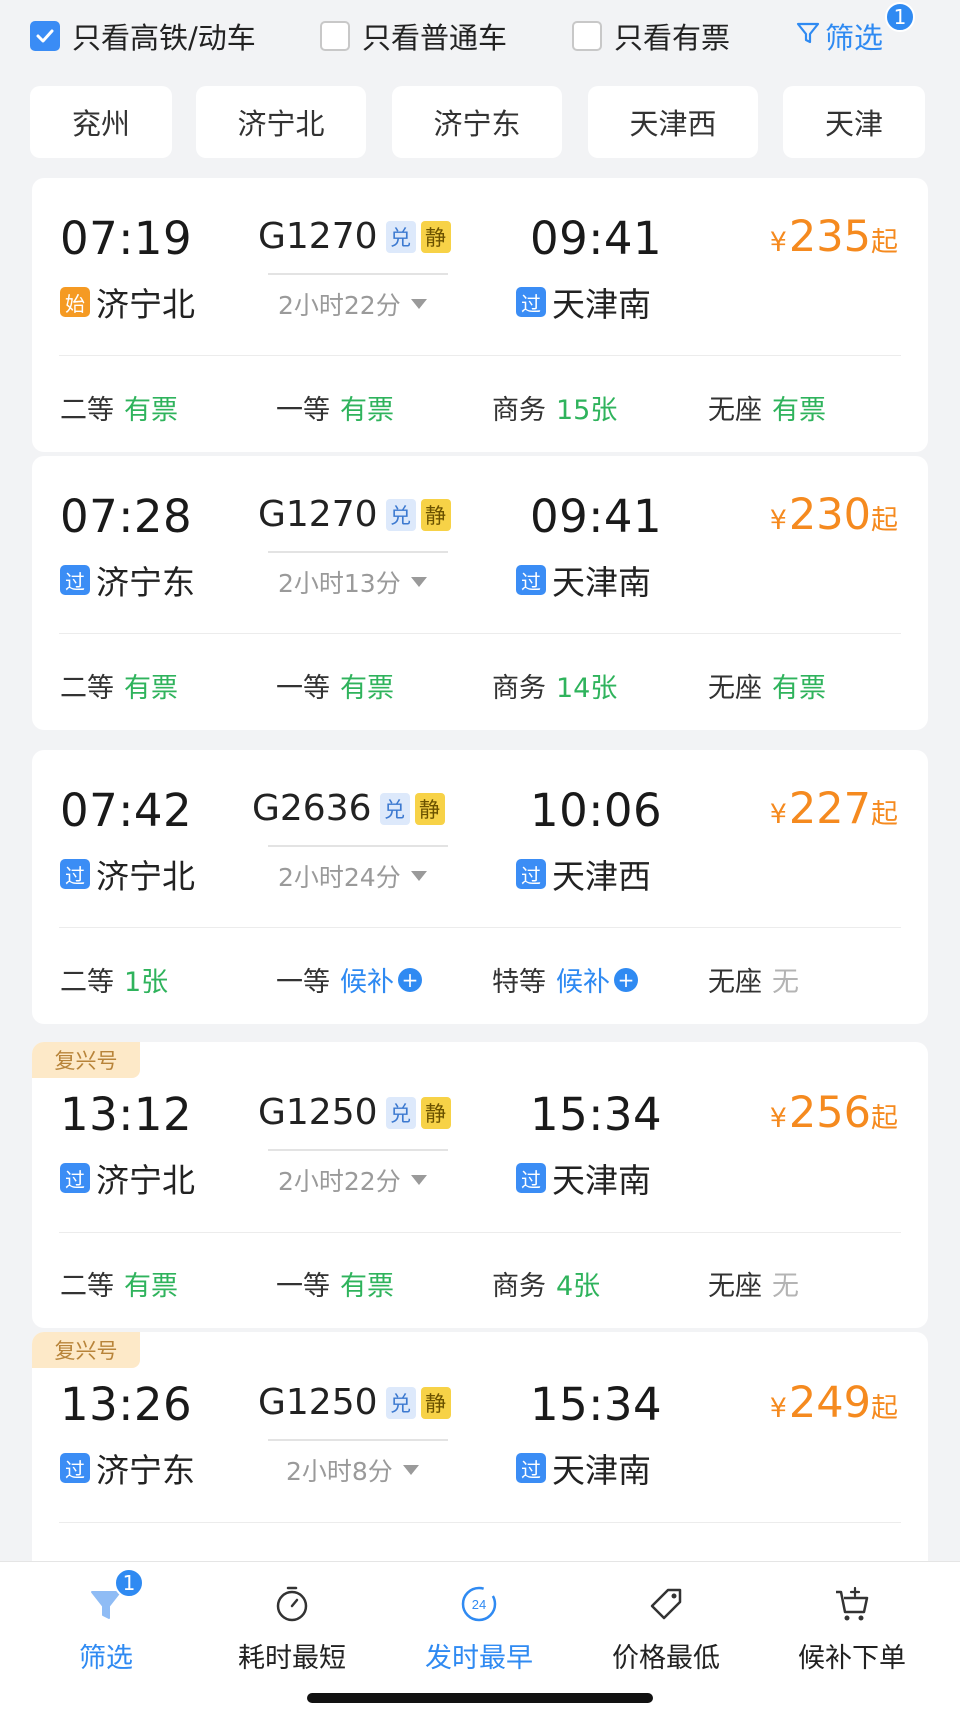 Image resolution: width=960 pixels, height=1714 pixels. I want to click on tab-label: 价格最低, so click(666, 1658).